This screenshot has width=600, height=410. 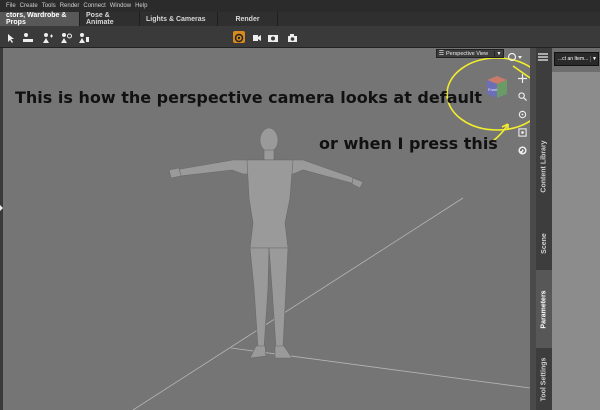 I want to click on zoom-icon, so click(x=522, y=96).